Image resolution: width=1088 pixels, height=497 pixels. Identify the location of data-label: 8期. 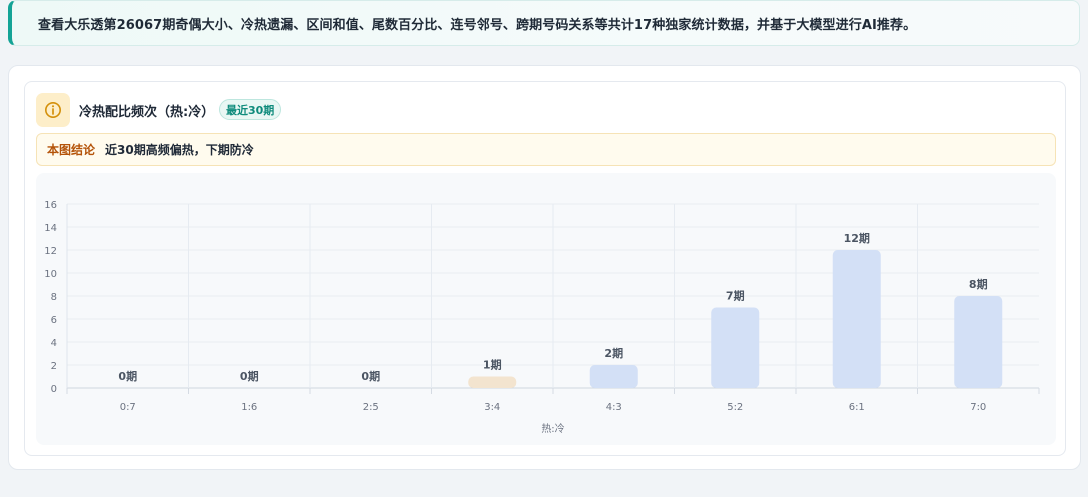
(978, 284).